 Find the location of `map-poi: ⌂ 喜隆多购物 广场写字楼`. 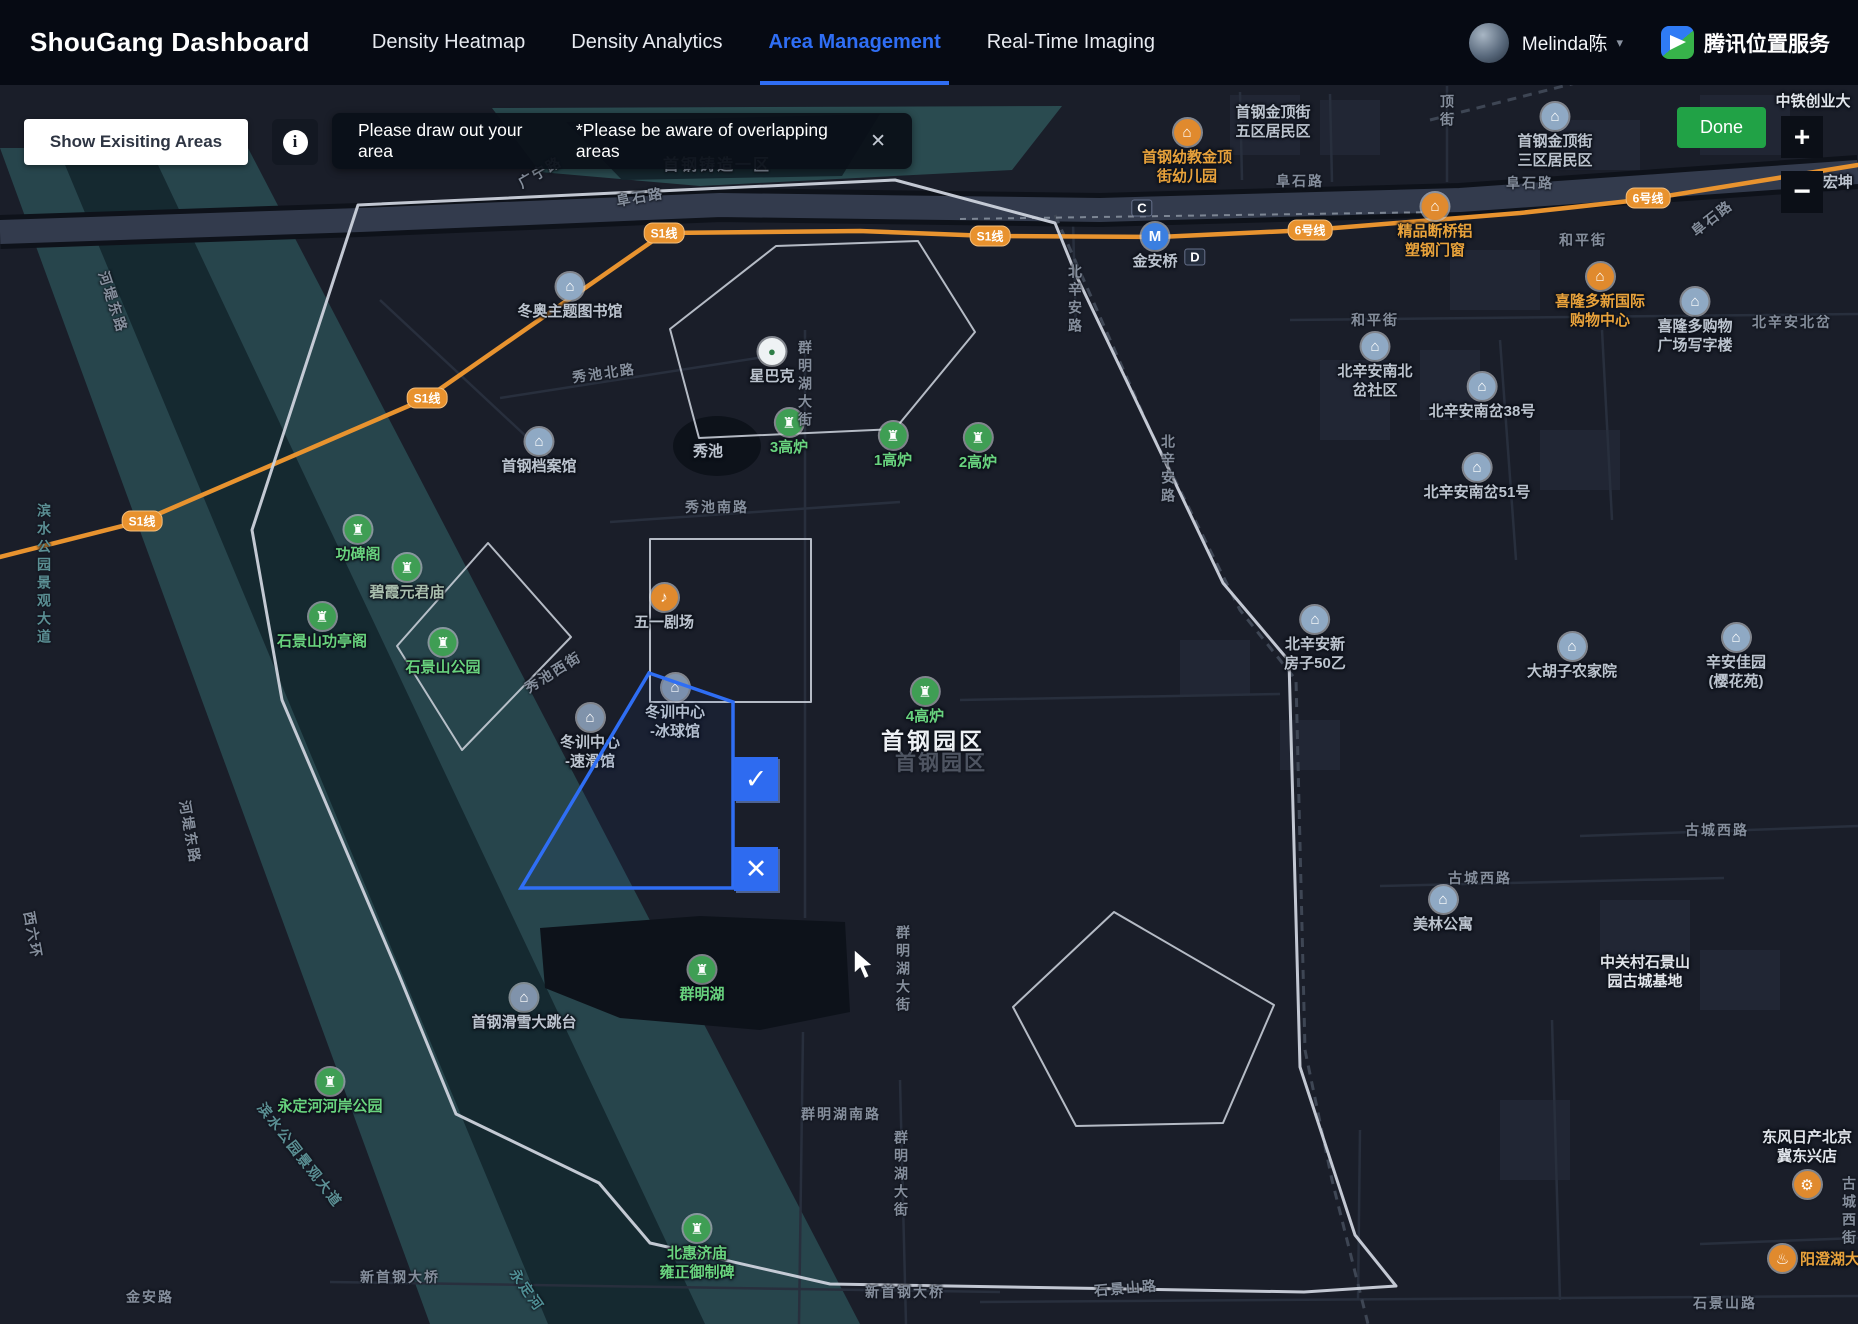

map-poi: ⌂ 喜隆多购物 广场写字楼 is located at coordinates (1695, 321).